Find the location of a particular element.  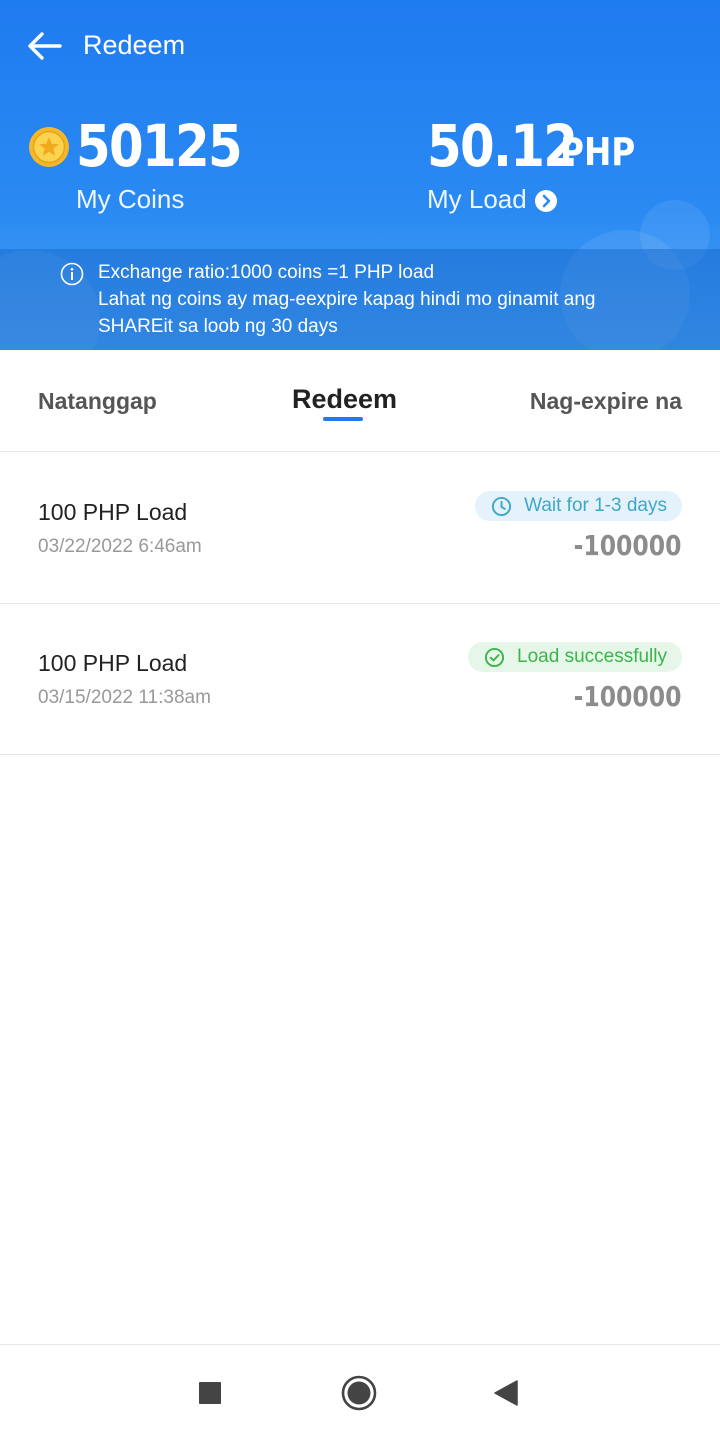

status-badge: Load successfully is located at coordinates (575, 657).